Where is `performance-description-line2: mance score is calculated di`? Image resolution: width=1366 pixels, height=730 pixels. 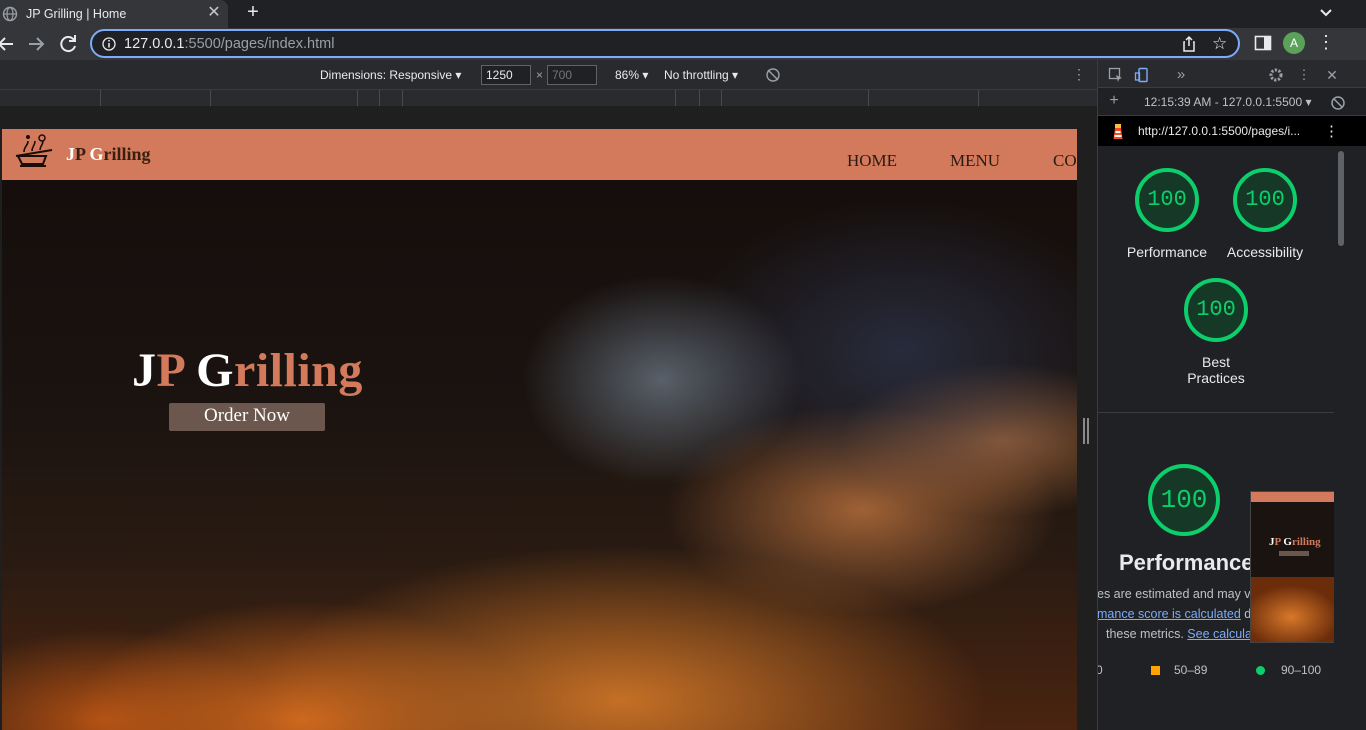 performance-description-line2: mance score is calculated di is located at coordinates (1176, 614).